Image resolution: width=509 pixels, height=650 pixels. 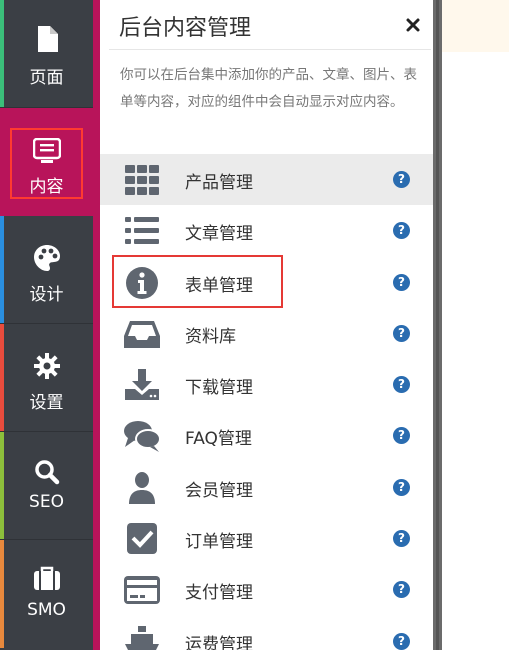 What do you see at coordinates (266, 180) in the screenshot?
I see `menu-item-products: 产品管理 ?` at bounding box center [266, 180].